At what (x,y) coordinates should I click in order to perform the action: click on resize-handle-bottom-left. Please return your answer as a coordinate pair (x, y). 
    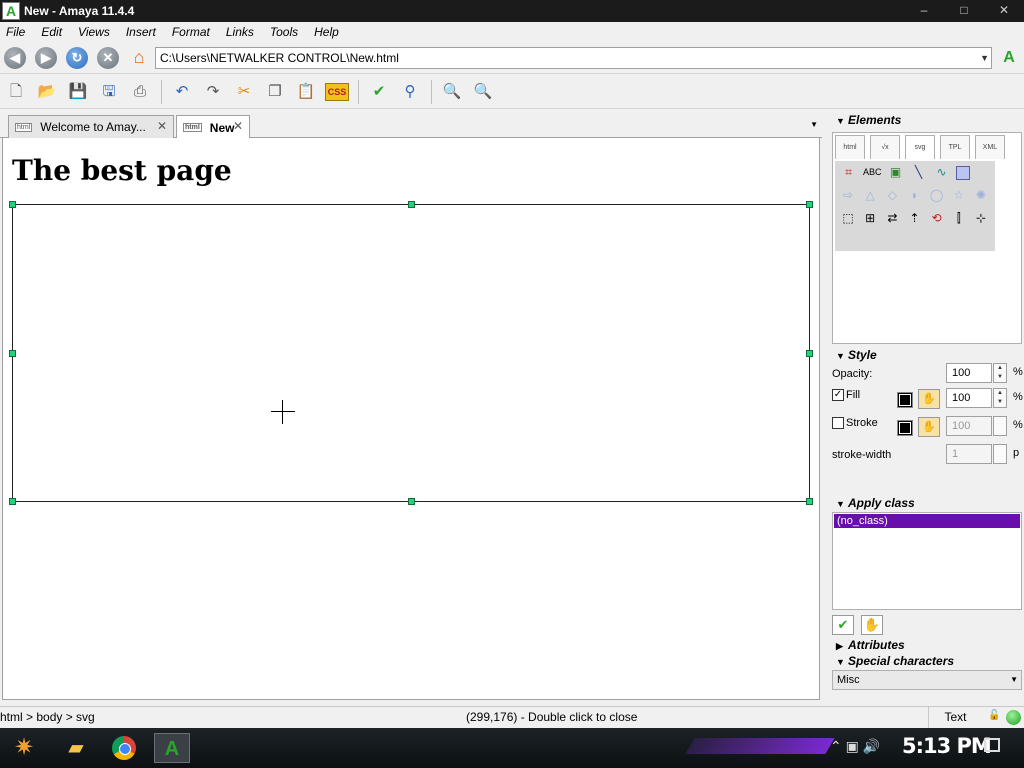
    Looking at the image, I should click on (12, 501).